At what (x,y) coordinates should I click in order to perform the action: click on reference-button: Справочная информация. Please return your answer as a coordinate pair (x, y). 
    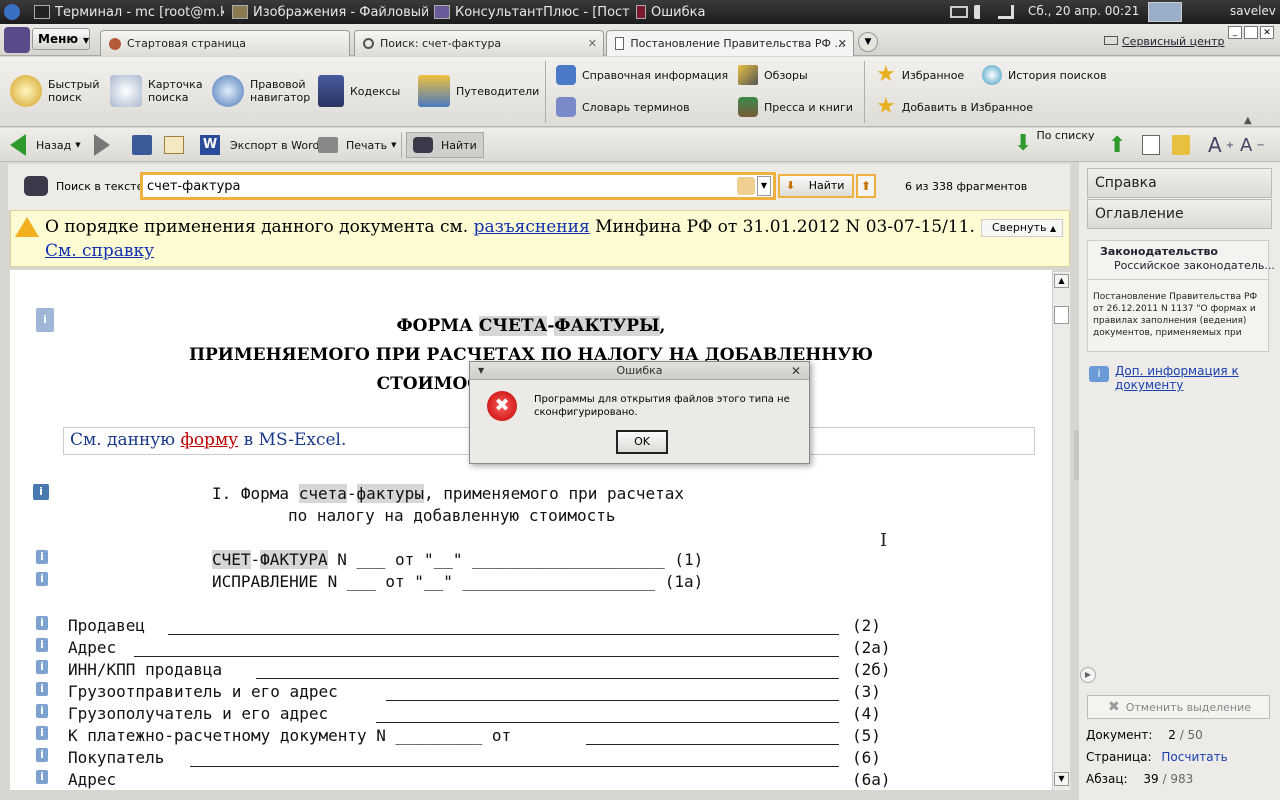
    Looking at the image, I should click on (642, 75).